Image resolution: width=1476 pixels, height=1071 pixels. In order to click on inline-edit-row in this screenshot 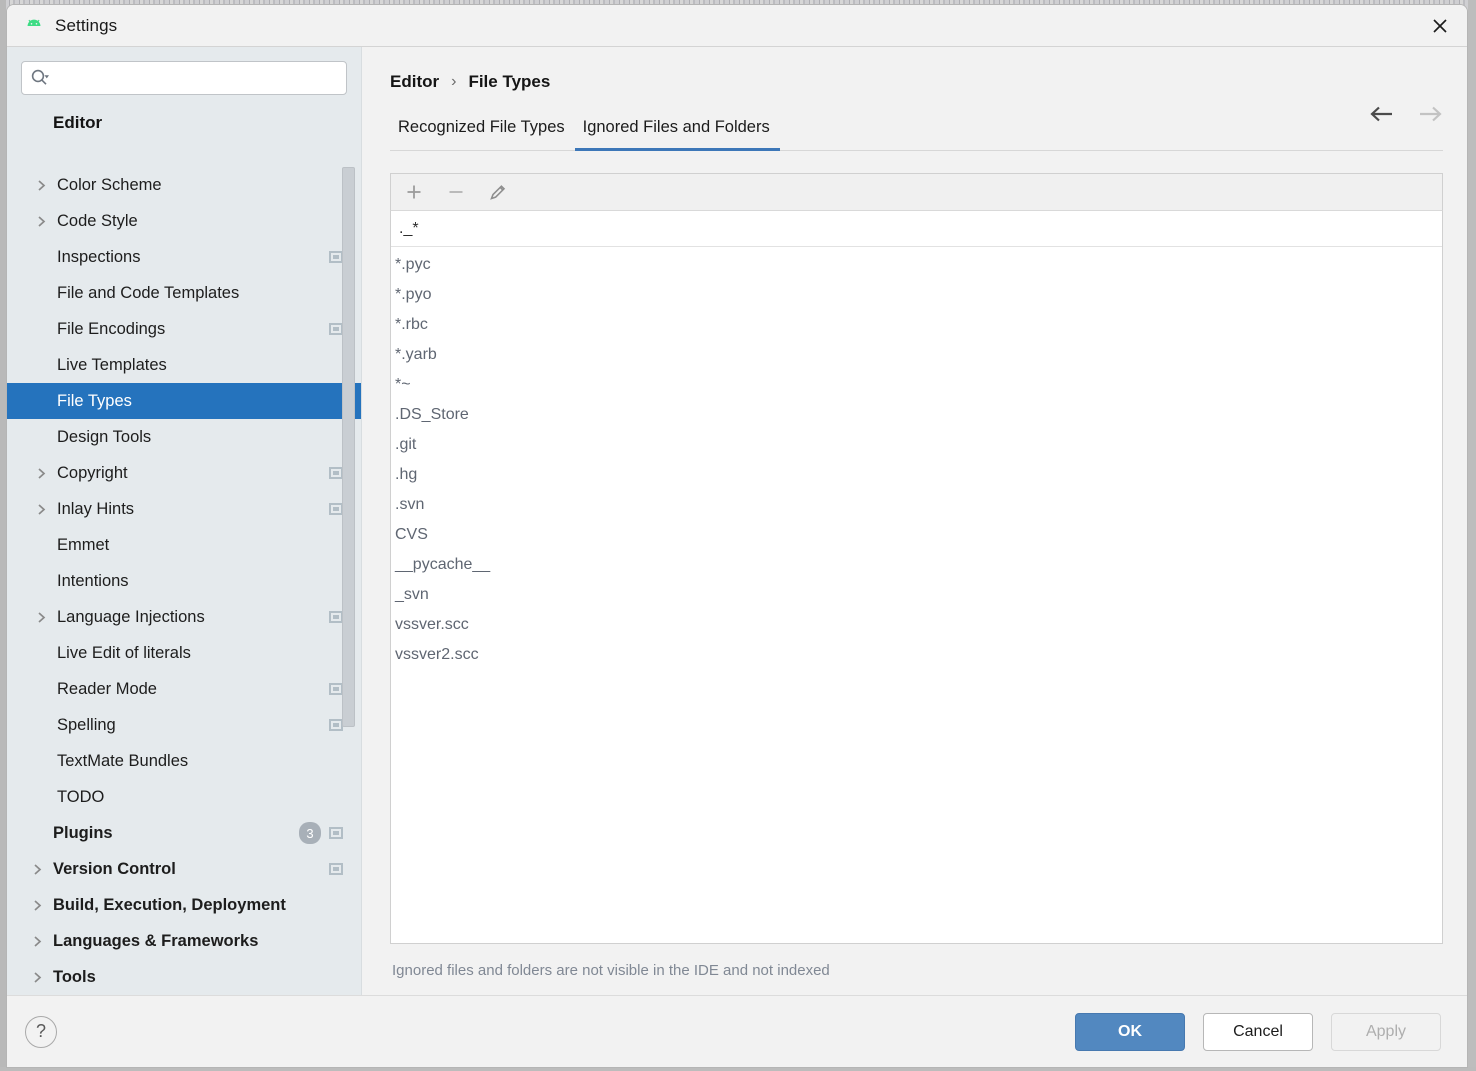, I will do `click(916, 229)`.